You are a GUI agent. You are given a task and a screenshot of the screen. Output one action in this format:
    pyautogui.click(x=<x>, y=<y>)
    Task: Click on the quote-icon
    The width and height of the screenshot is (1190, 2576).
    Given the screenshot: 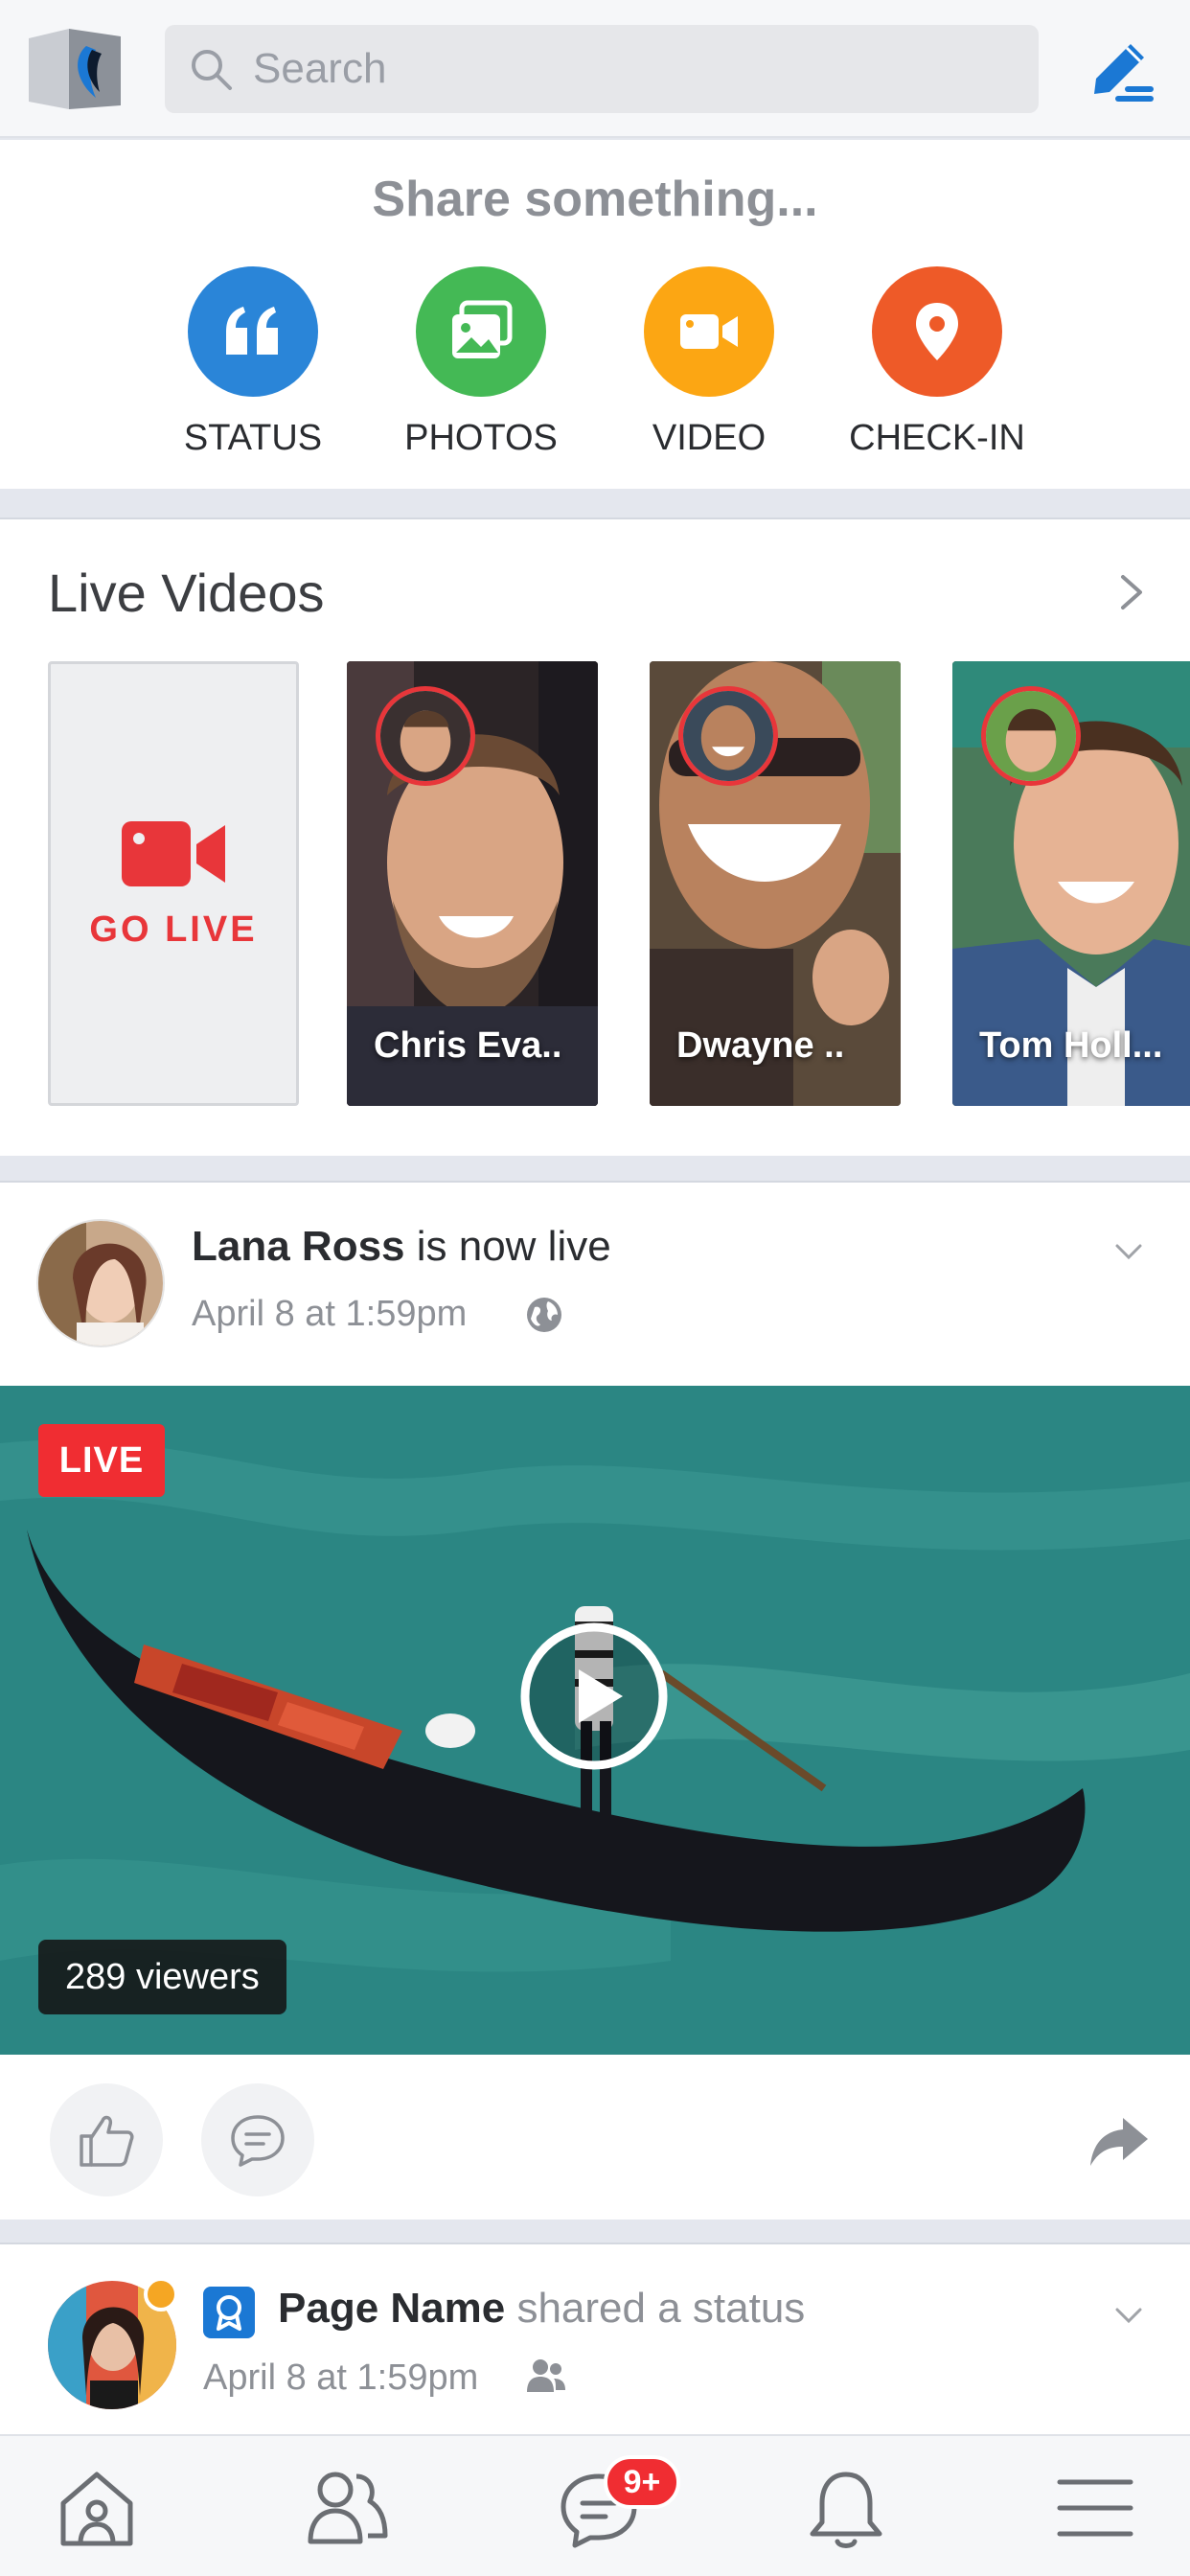 What is the action you would take?
    pyautogui.click(x=252, y=331)
    